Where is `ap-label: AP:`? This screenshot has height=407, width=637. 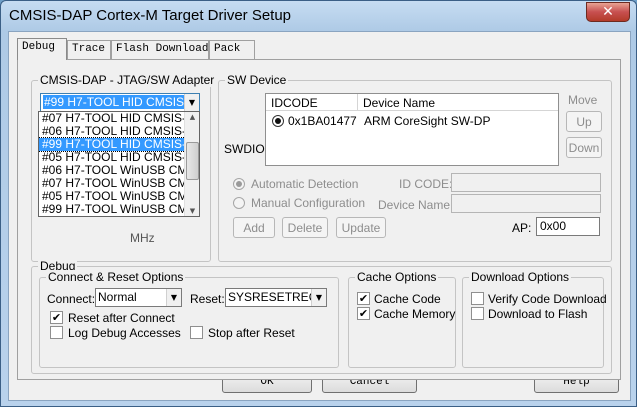
ap-label: AP: is located at coordinates (522, 228).